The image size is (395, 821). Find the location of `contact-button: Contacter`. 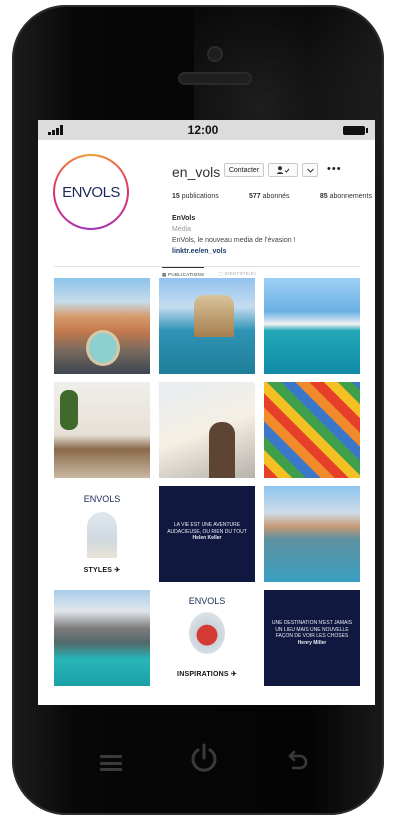

contact-button: Contacter is located at coordinates (244, 170).